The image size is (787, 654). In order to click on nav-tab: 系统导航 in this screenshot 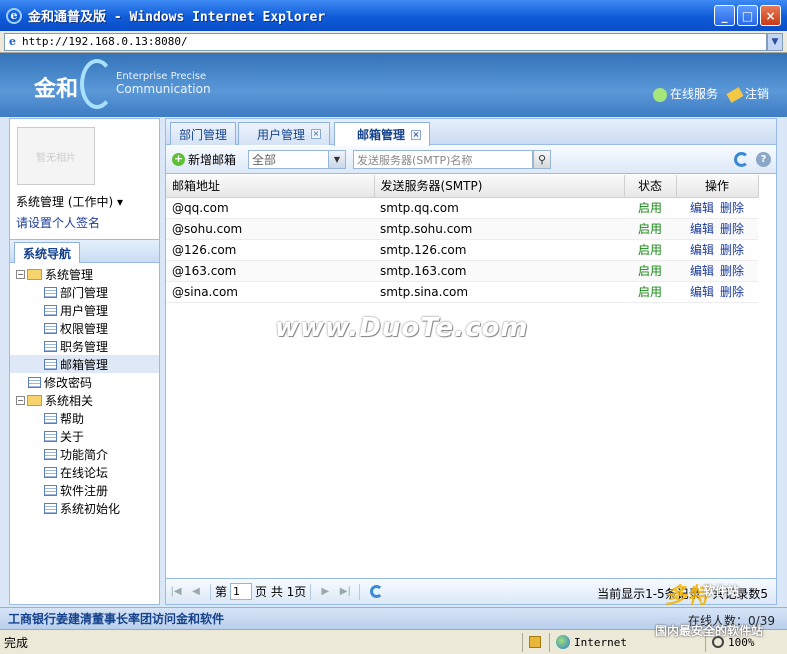, I will do `click(47, 252)`.